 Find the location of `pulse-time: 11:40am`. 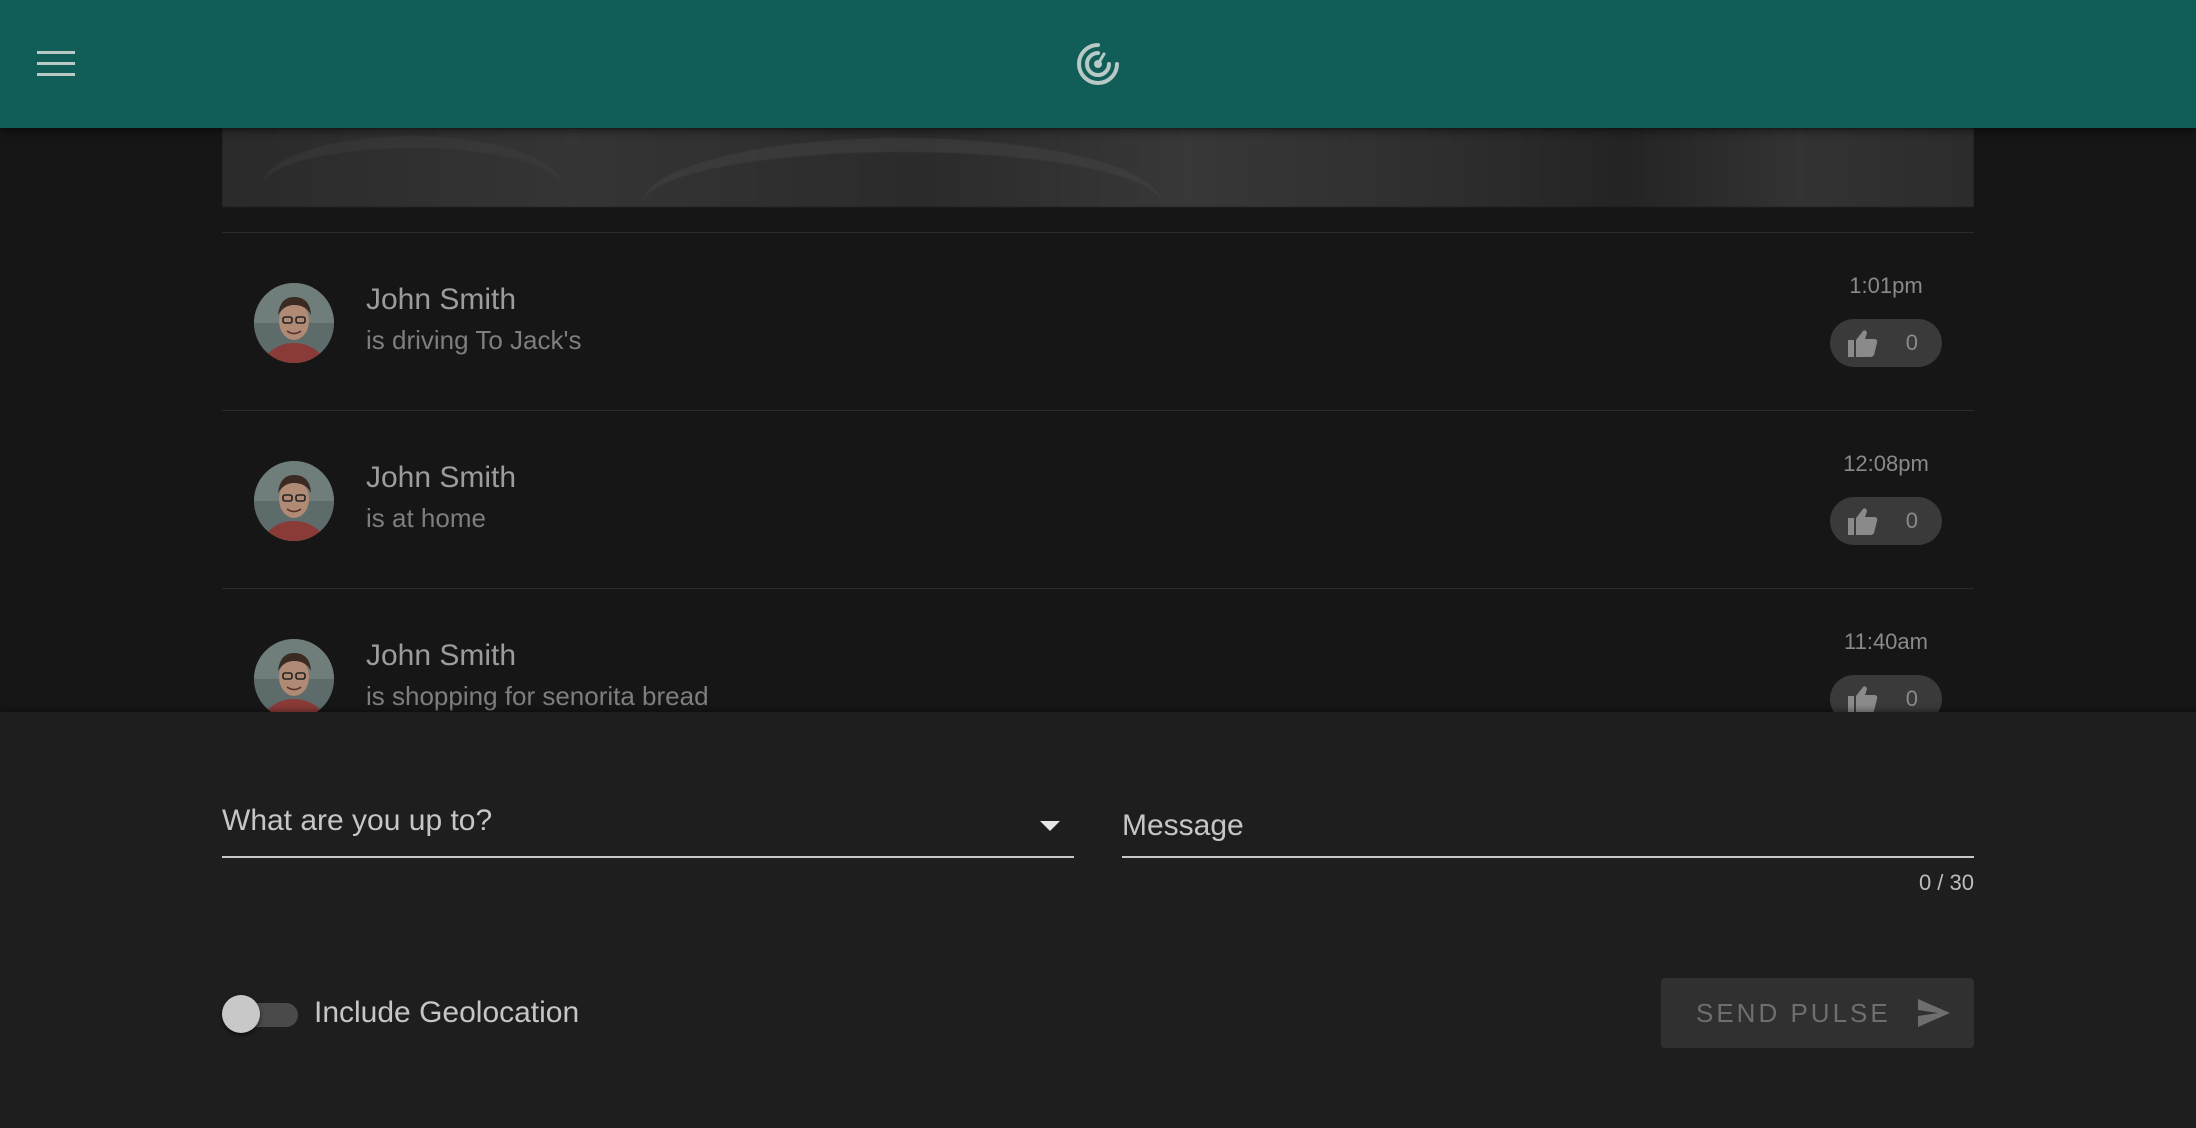

pulse-time: 11:40am is located at coordinates (1886, 641).